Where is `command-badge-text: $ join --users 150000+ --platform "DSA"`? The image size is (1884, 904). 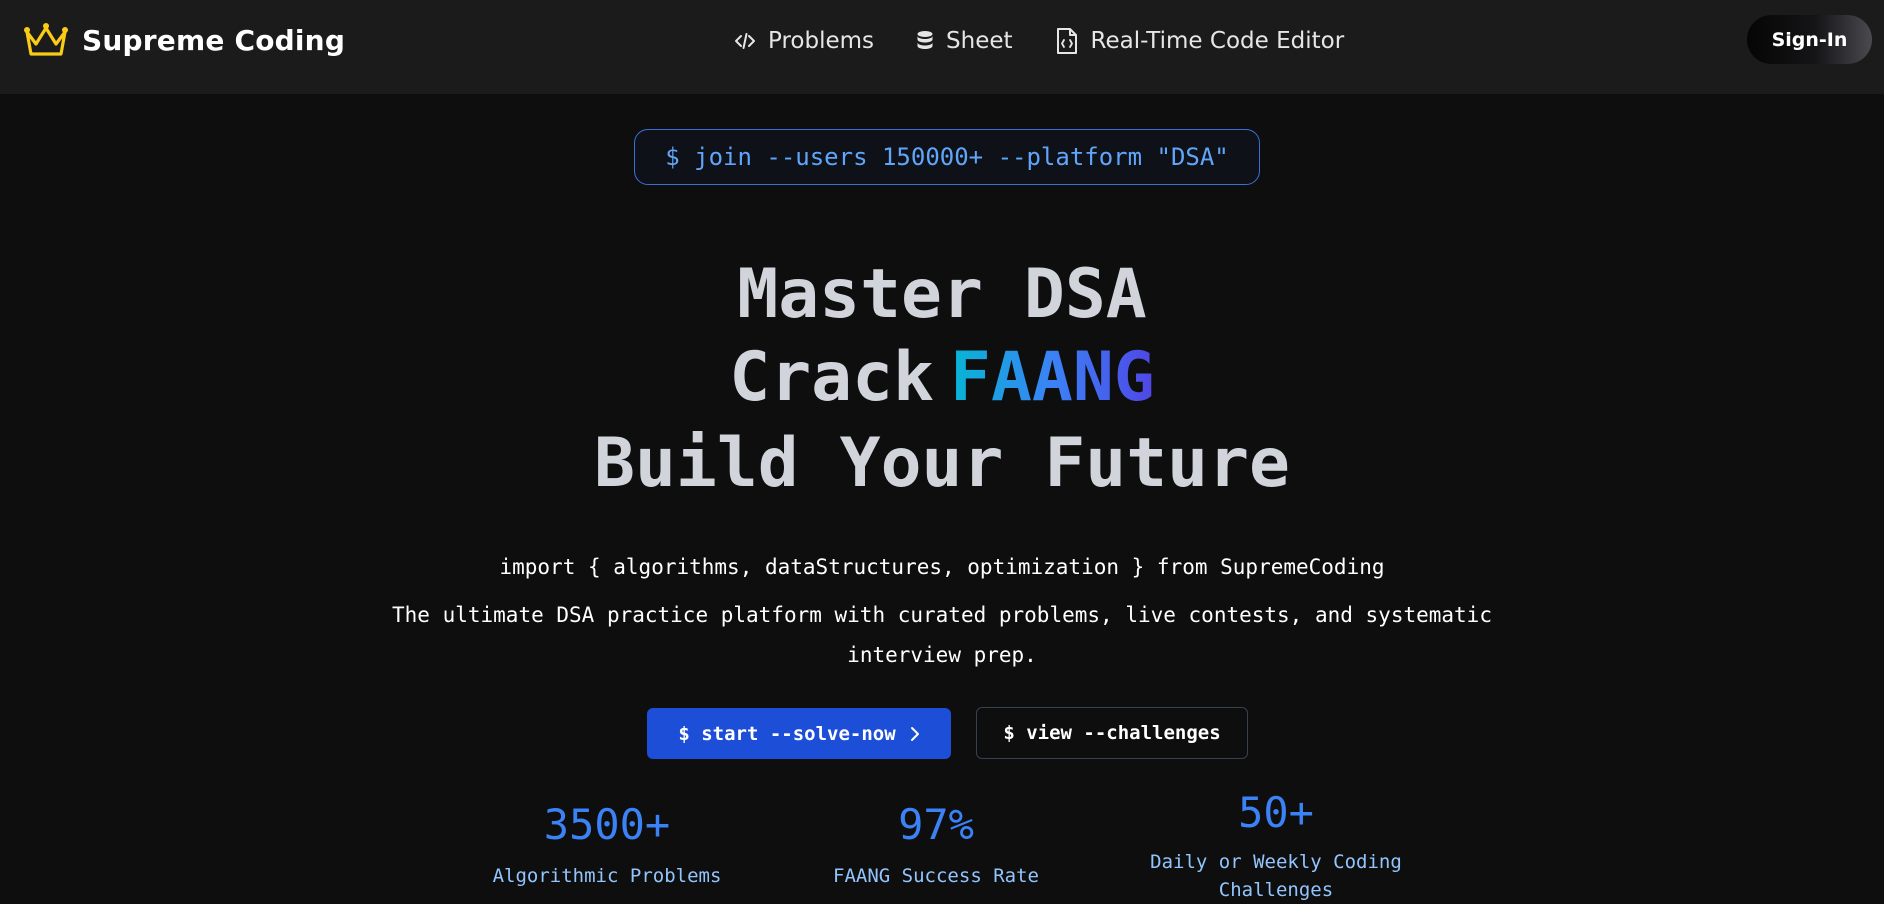
command-badge-text: $ join --users 150000+ --platform "DSA" is located at coordinates (947, 157).